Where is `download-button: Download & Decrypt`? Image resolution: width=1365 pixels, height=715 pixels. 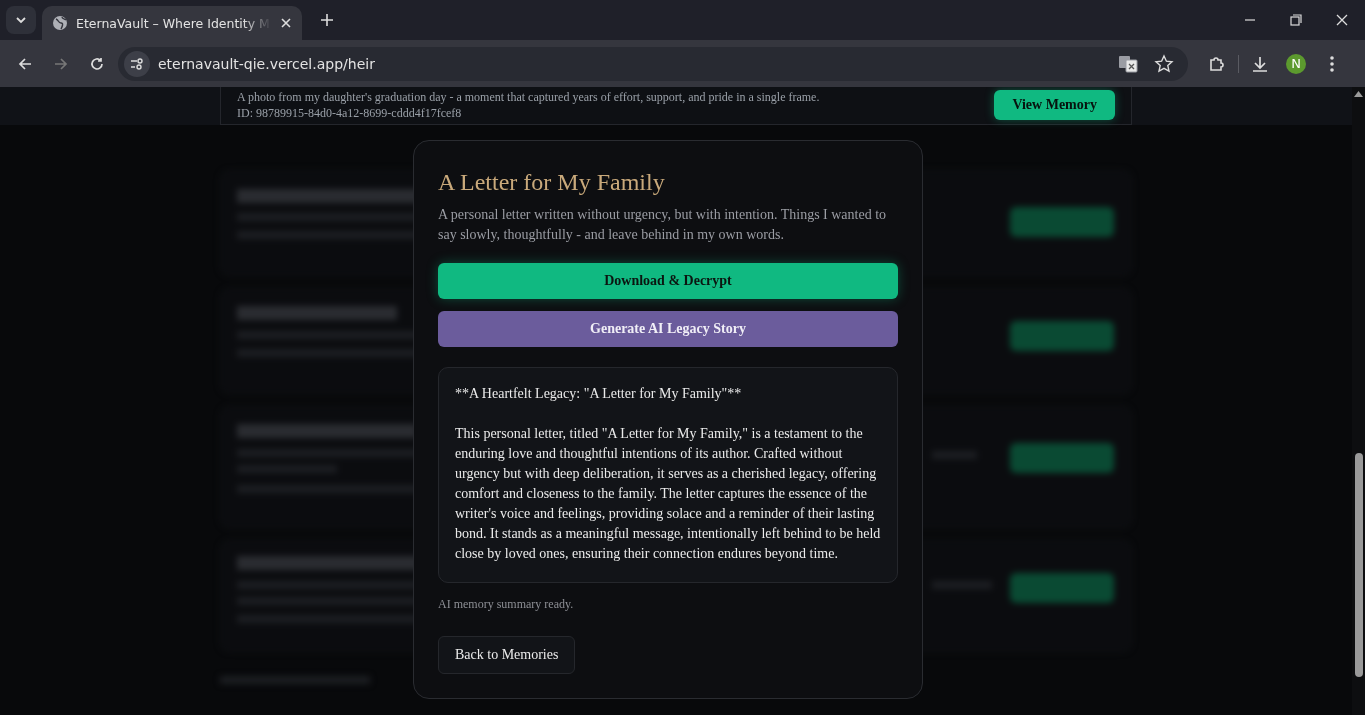
download-button: Download & Decrypt is located at coordinates (668, 281).